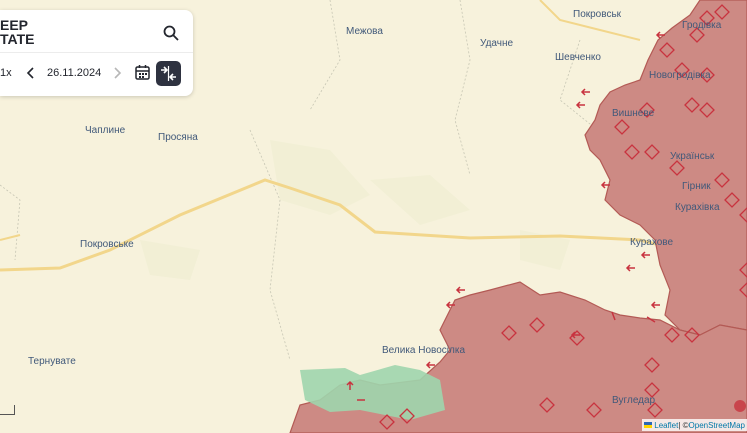  Describe the element at coordinates (497, 43) in the screenshot. I see `map-label: Удачне` at that location.